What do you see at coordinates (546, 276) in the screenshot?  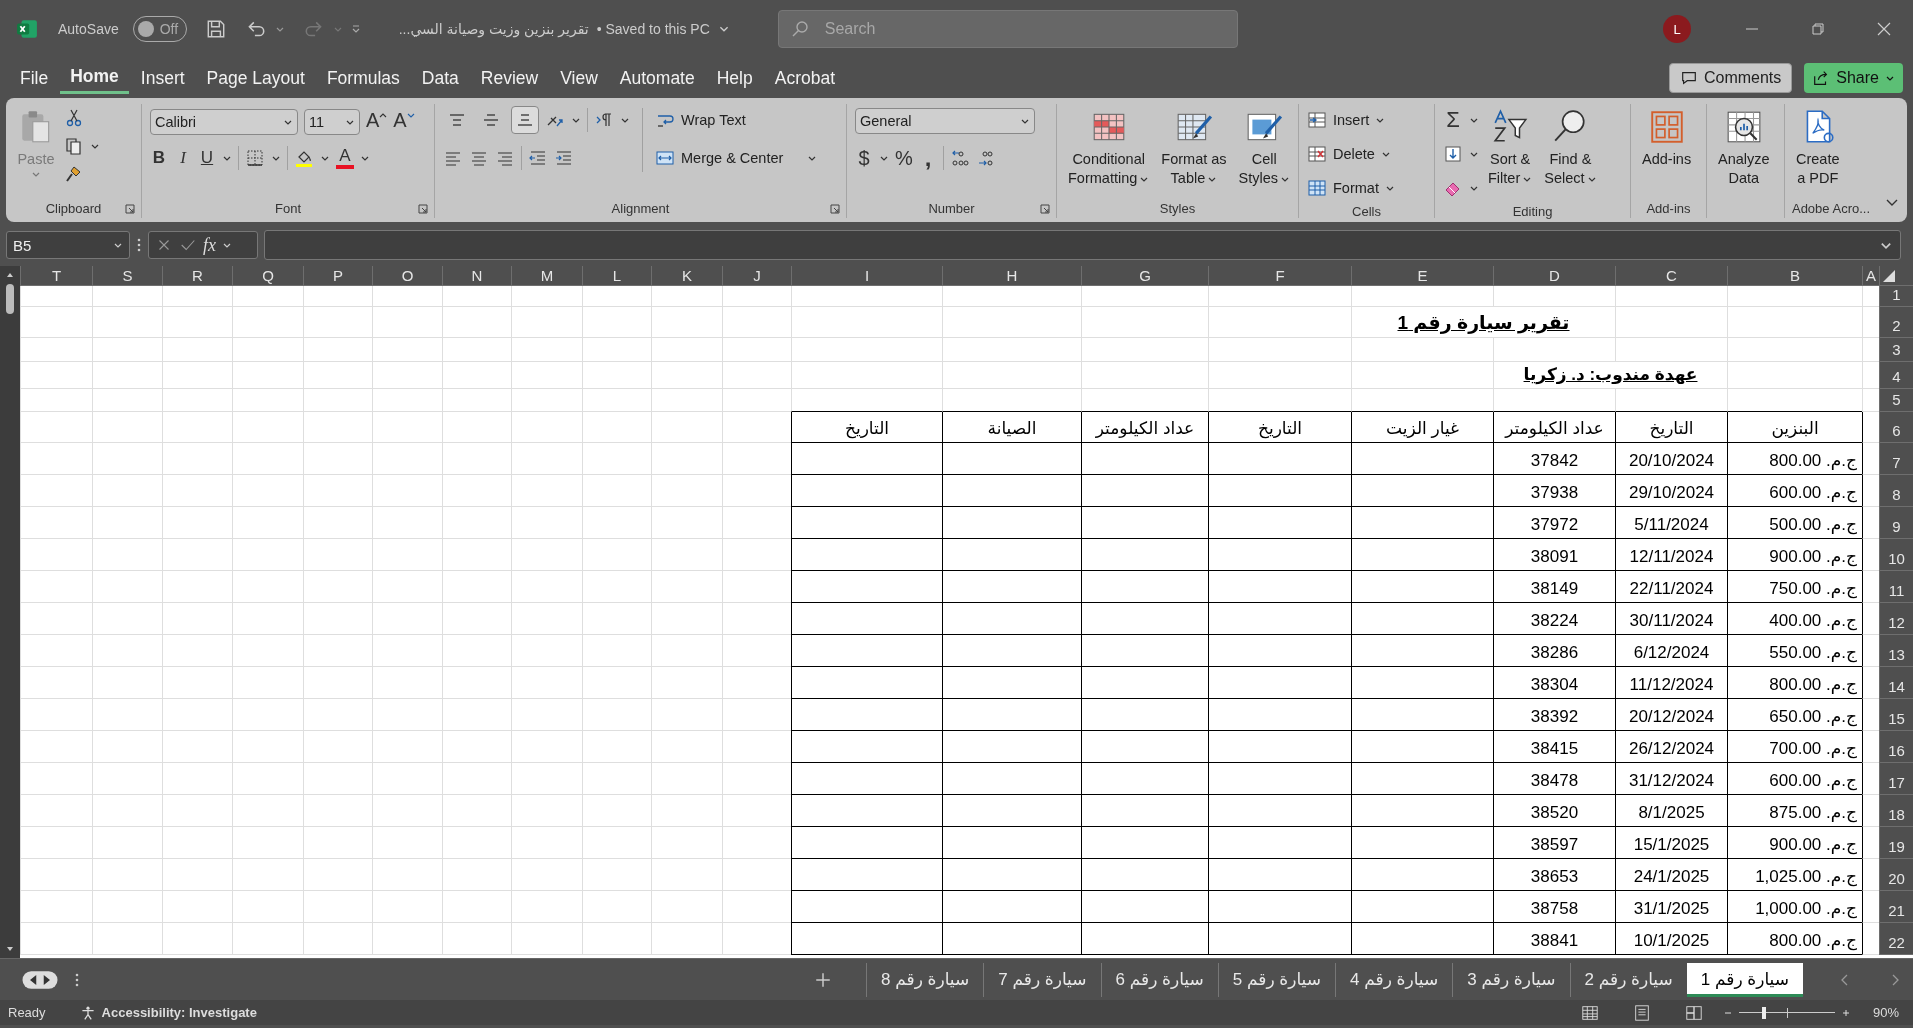 I see `column-header: M` at bounding box center [546, 276].